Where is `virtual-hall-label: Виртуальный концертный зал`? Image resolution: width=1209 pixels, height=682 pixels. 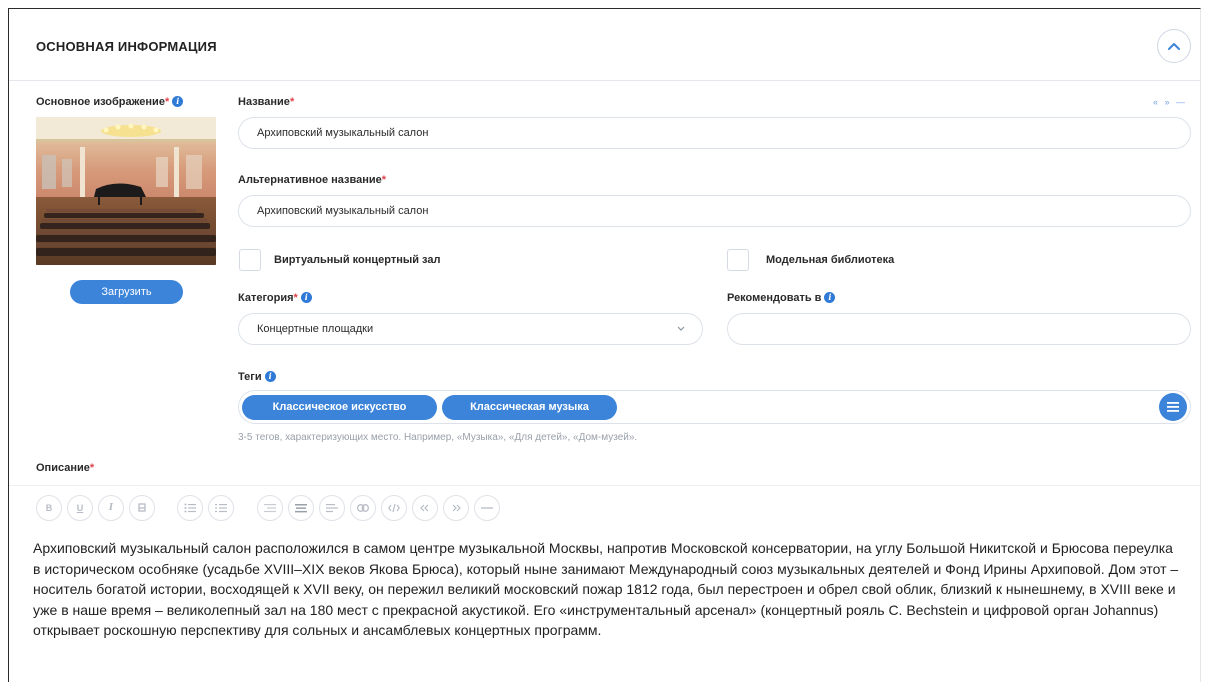
virtual-hall-label: Виртуальный концертный зал is located at coordinates (357, 260).